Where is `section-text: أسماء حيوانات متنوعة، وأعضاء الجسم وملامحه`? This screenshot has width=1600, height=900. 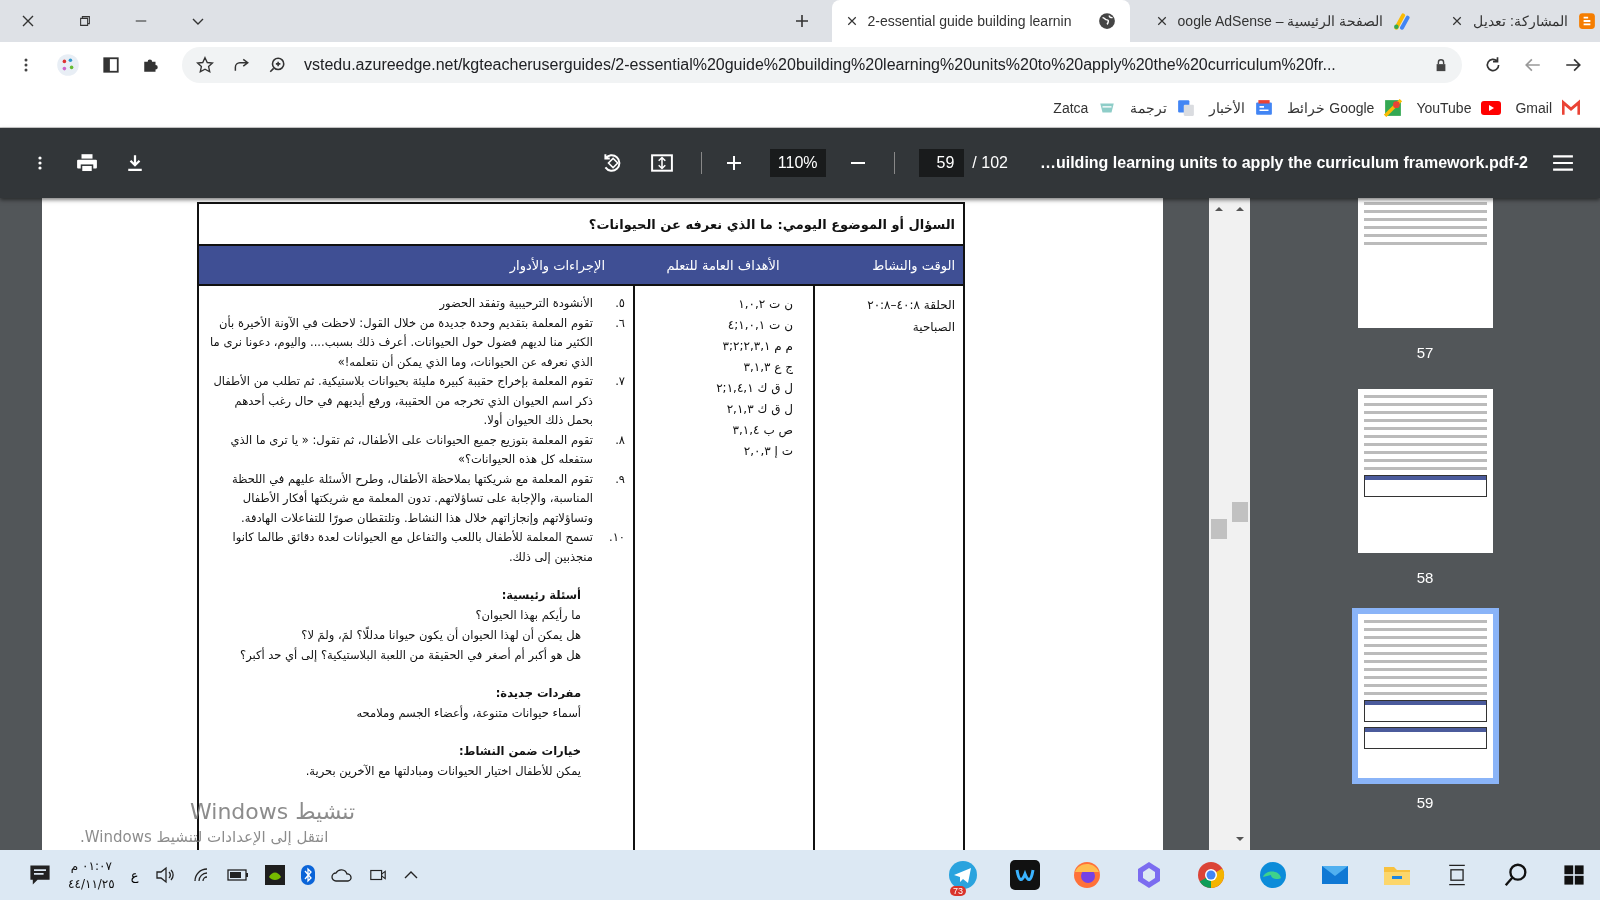
section-text: أسماء حيوانات متنوعة، وأعضاء الجسم وملامحه is located at coordinates (468, 713).